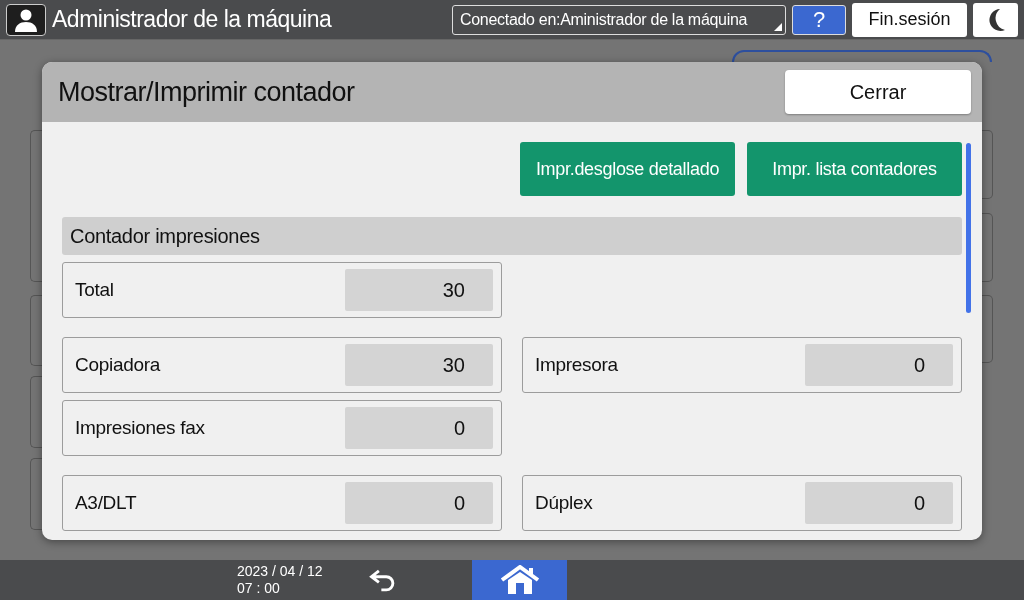  What do you see at coordinates (627, 169) in the screenshot?
I see `print-button: Impr.desglose detallado` at bounding box center [627, 169].